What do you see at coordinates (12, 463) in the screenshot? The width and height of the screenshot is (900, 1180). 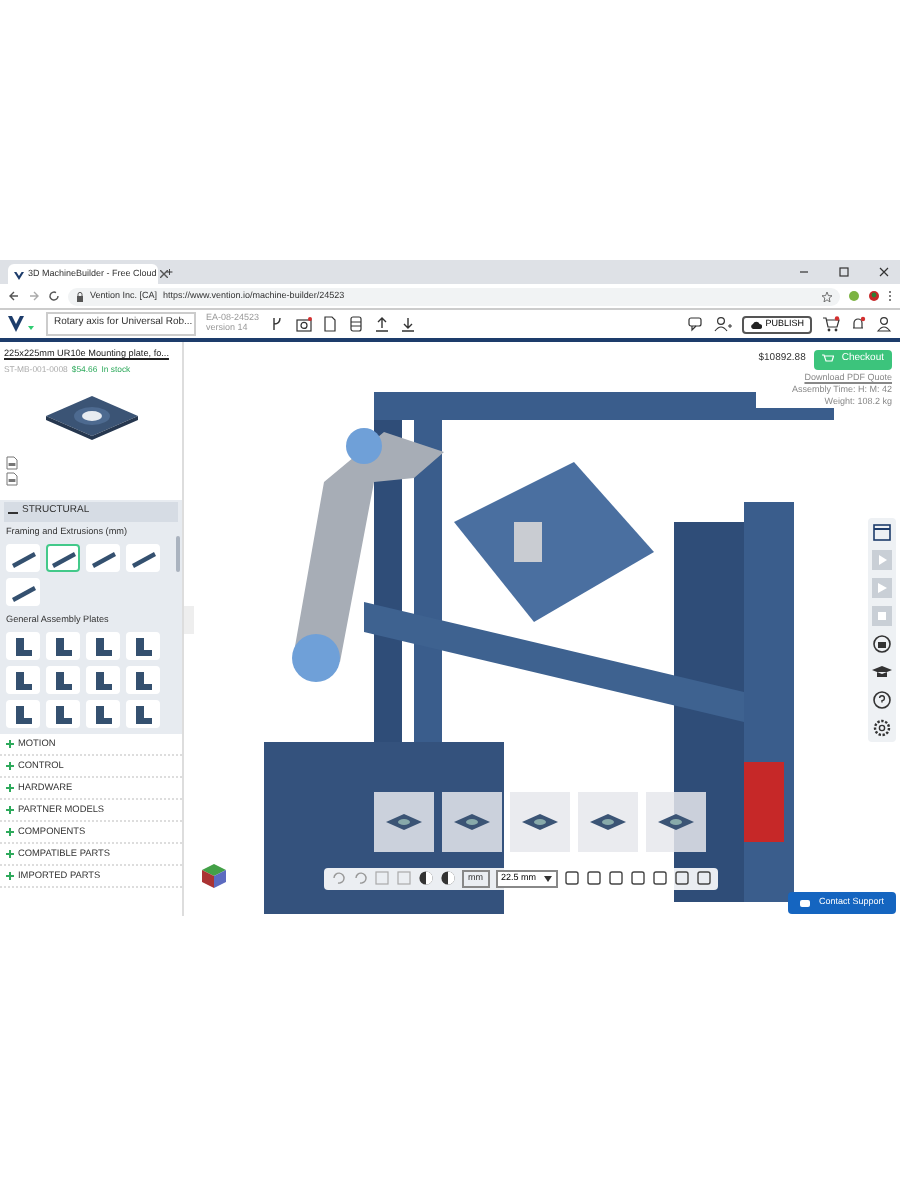 I see `pdf-file-icon` at bounding box center [12, 463].